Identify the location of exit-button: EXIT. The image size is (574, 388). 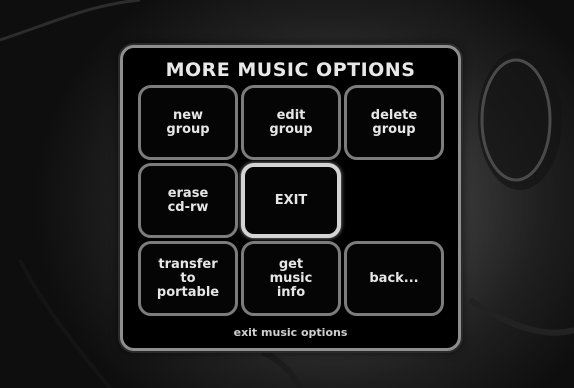
(291, 200).